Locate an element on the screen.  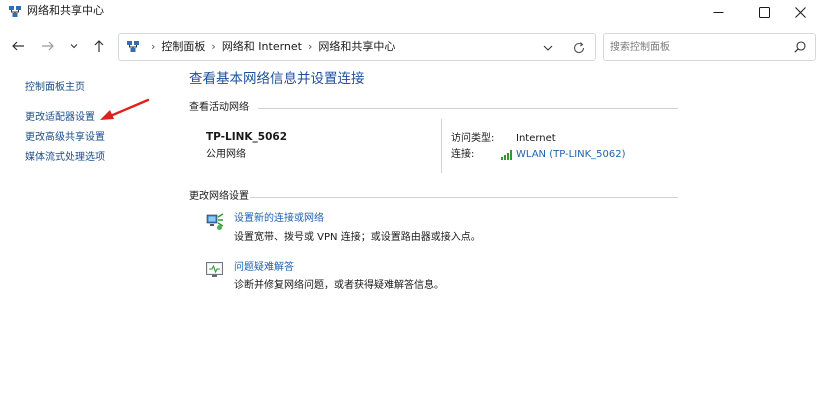
back-button is located at coordinates (18, 46).